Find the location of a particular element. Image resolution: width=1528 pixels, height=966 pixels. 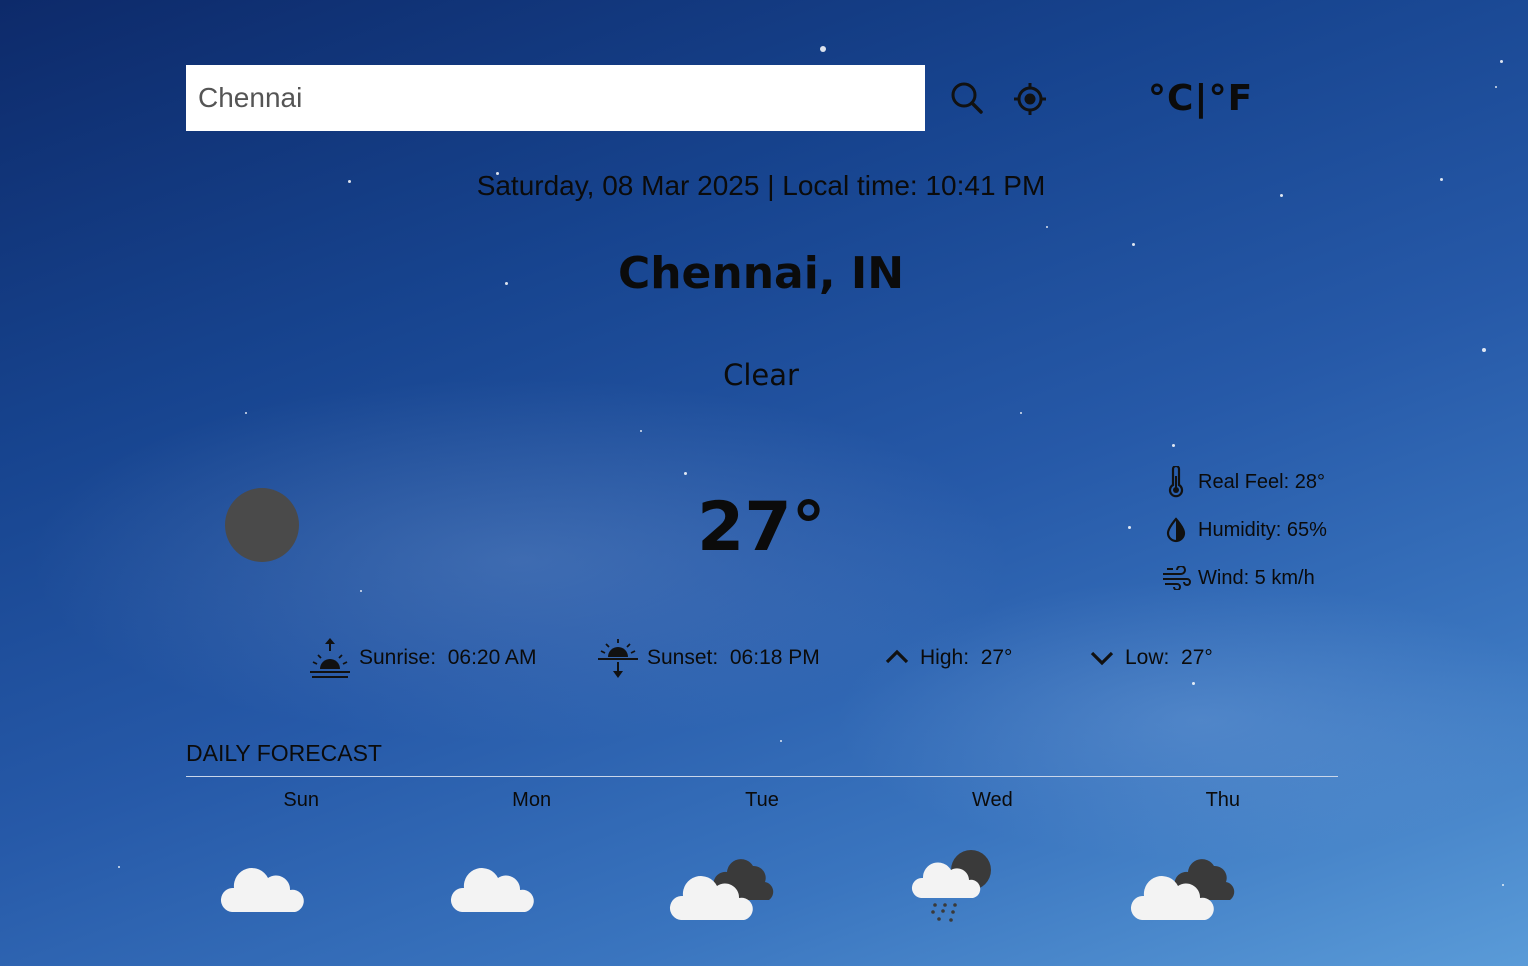

high-item: High: 27° is located at coordinates (947, 658).